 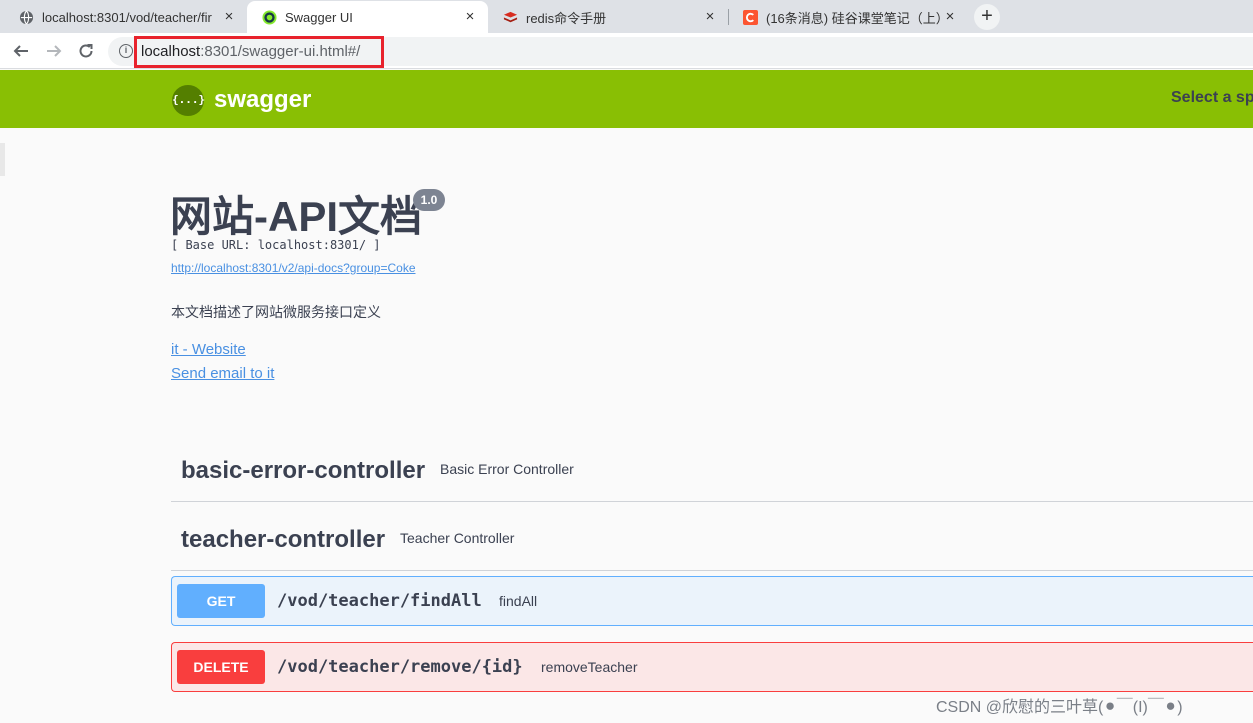 I want to click on api-description: 本文档描述了网站微服务接口定义, so click(x=276, y=312).